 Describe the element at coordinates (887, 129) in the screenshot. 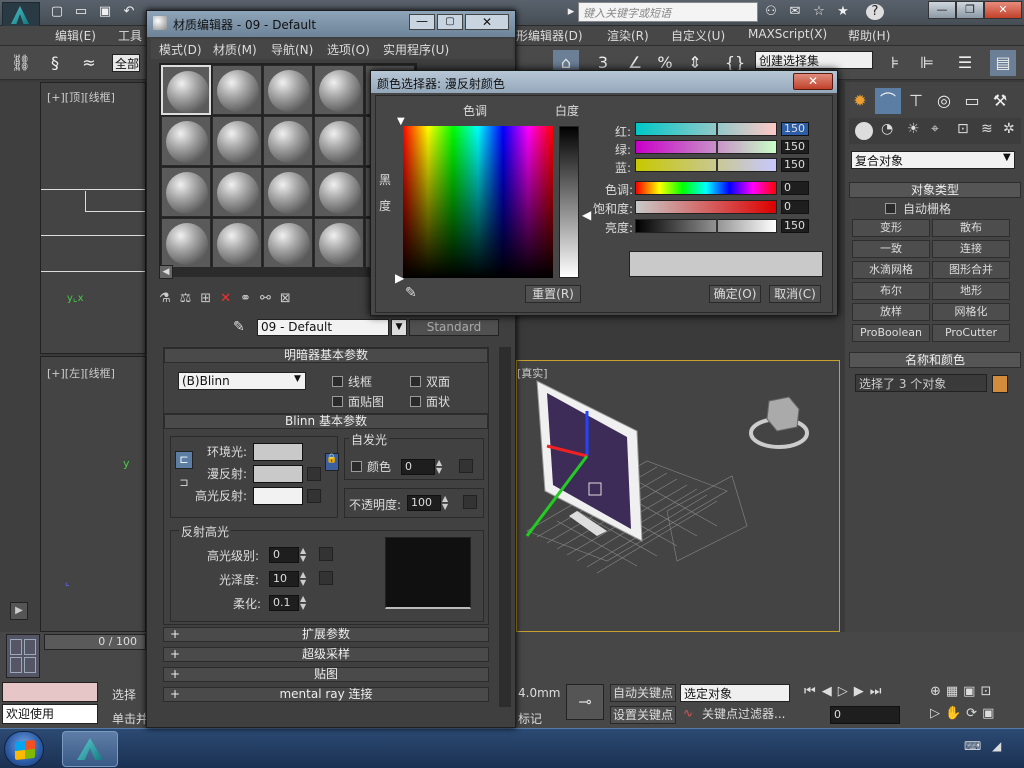

I see `shapes-icon: ◔` at that location.